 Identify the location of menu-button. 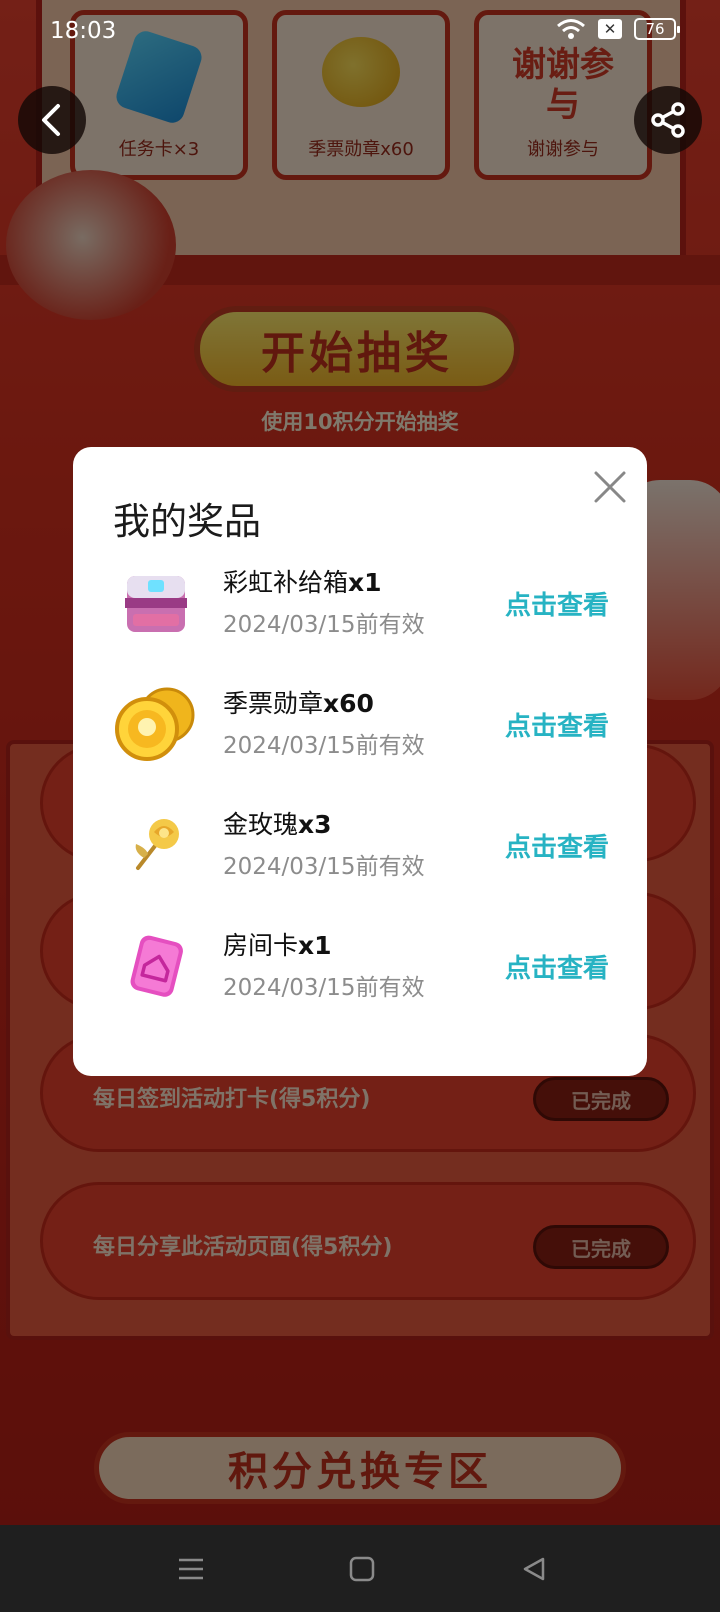
(191, 1569).